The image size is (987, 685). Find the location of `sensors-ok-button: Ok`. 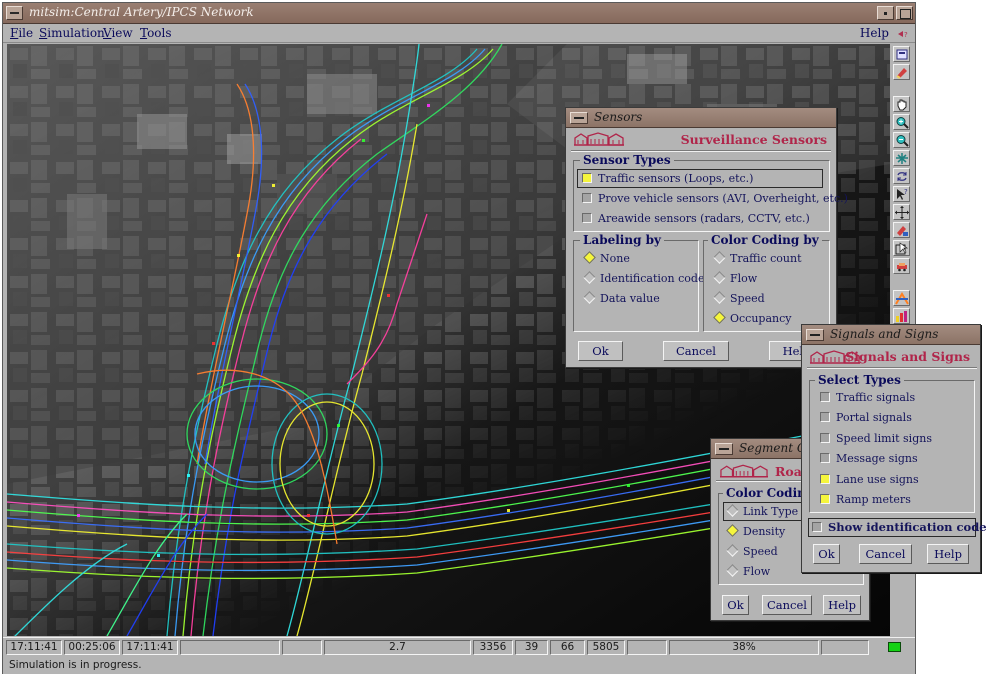

sensors-ok-button: Ok is located at coordinates (600, 351).